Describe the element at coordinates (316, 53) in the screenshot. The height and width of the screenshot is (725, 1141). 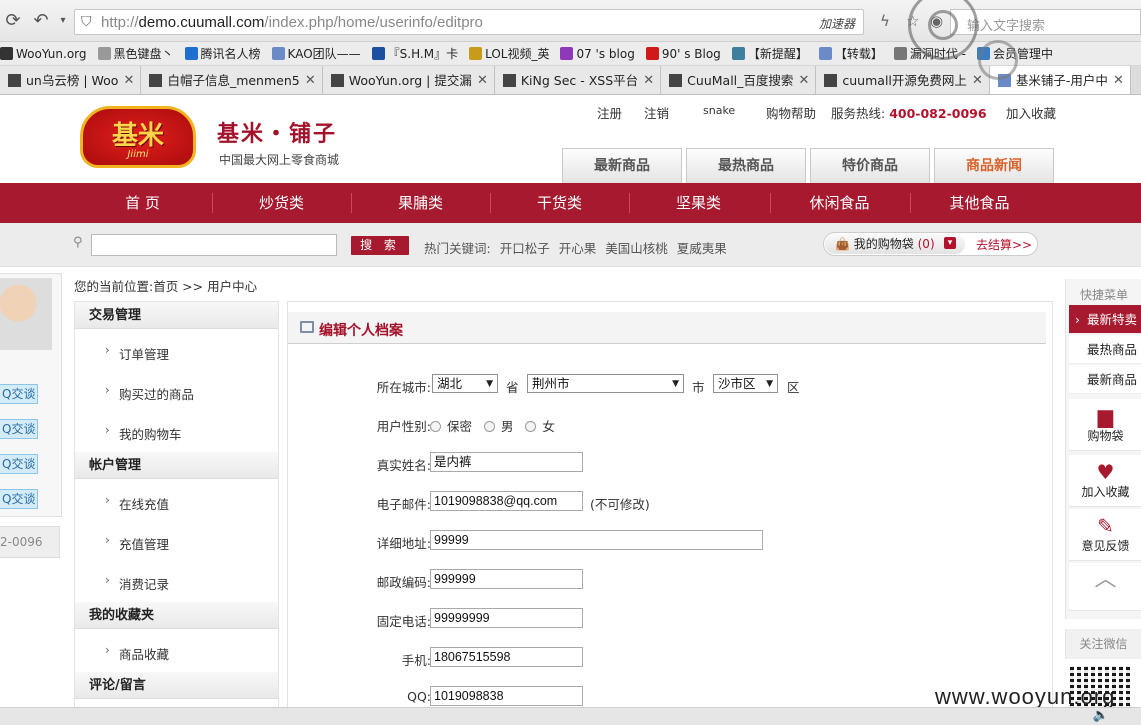
I see `bookmark-item: KAO团队——` at that location.